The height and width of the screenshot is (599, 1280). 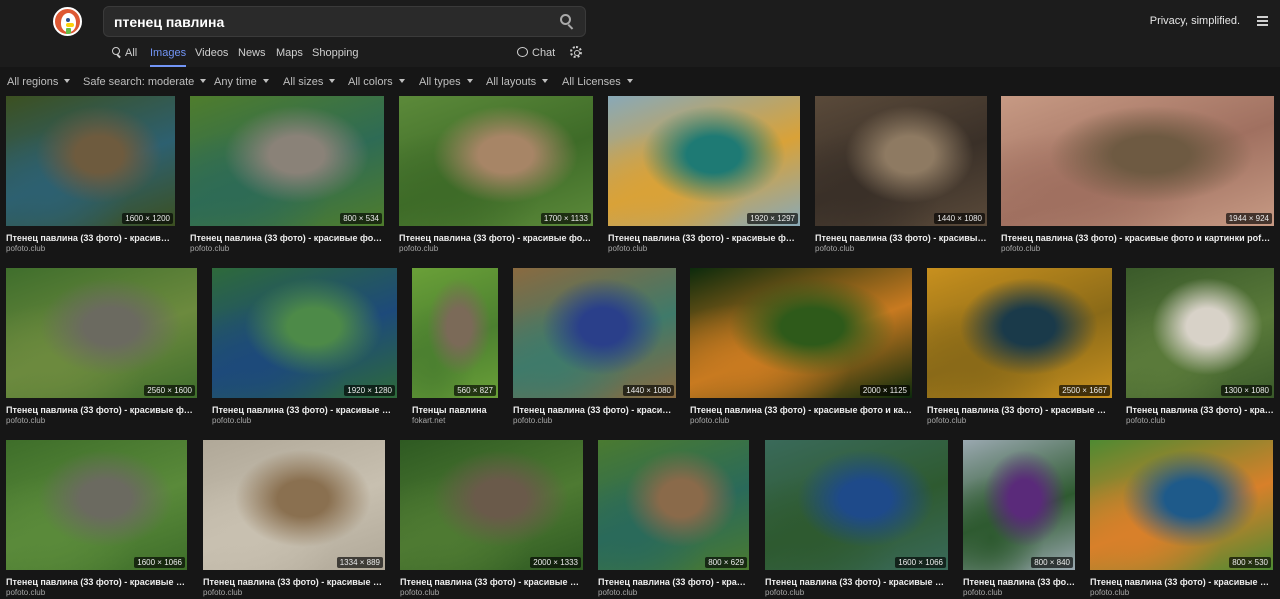 What do you see at coordinates (1019, 505) in the screenshot?
I see `image-thumbnail: 800 × 840` at bounding box center [1019, 505].